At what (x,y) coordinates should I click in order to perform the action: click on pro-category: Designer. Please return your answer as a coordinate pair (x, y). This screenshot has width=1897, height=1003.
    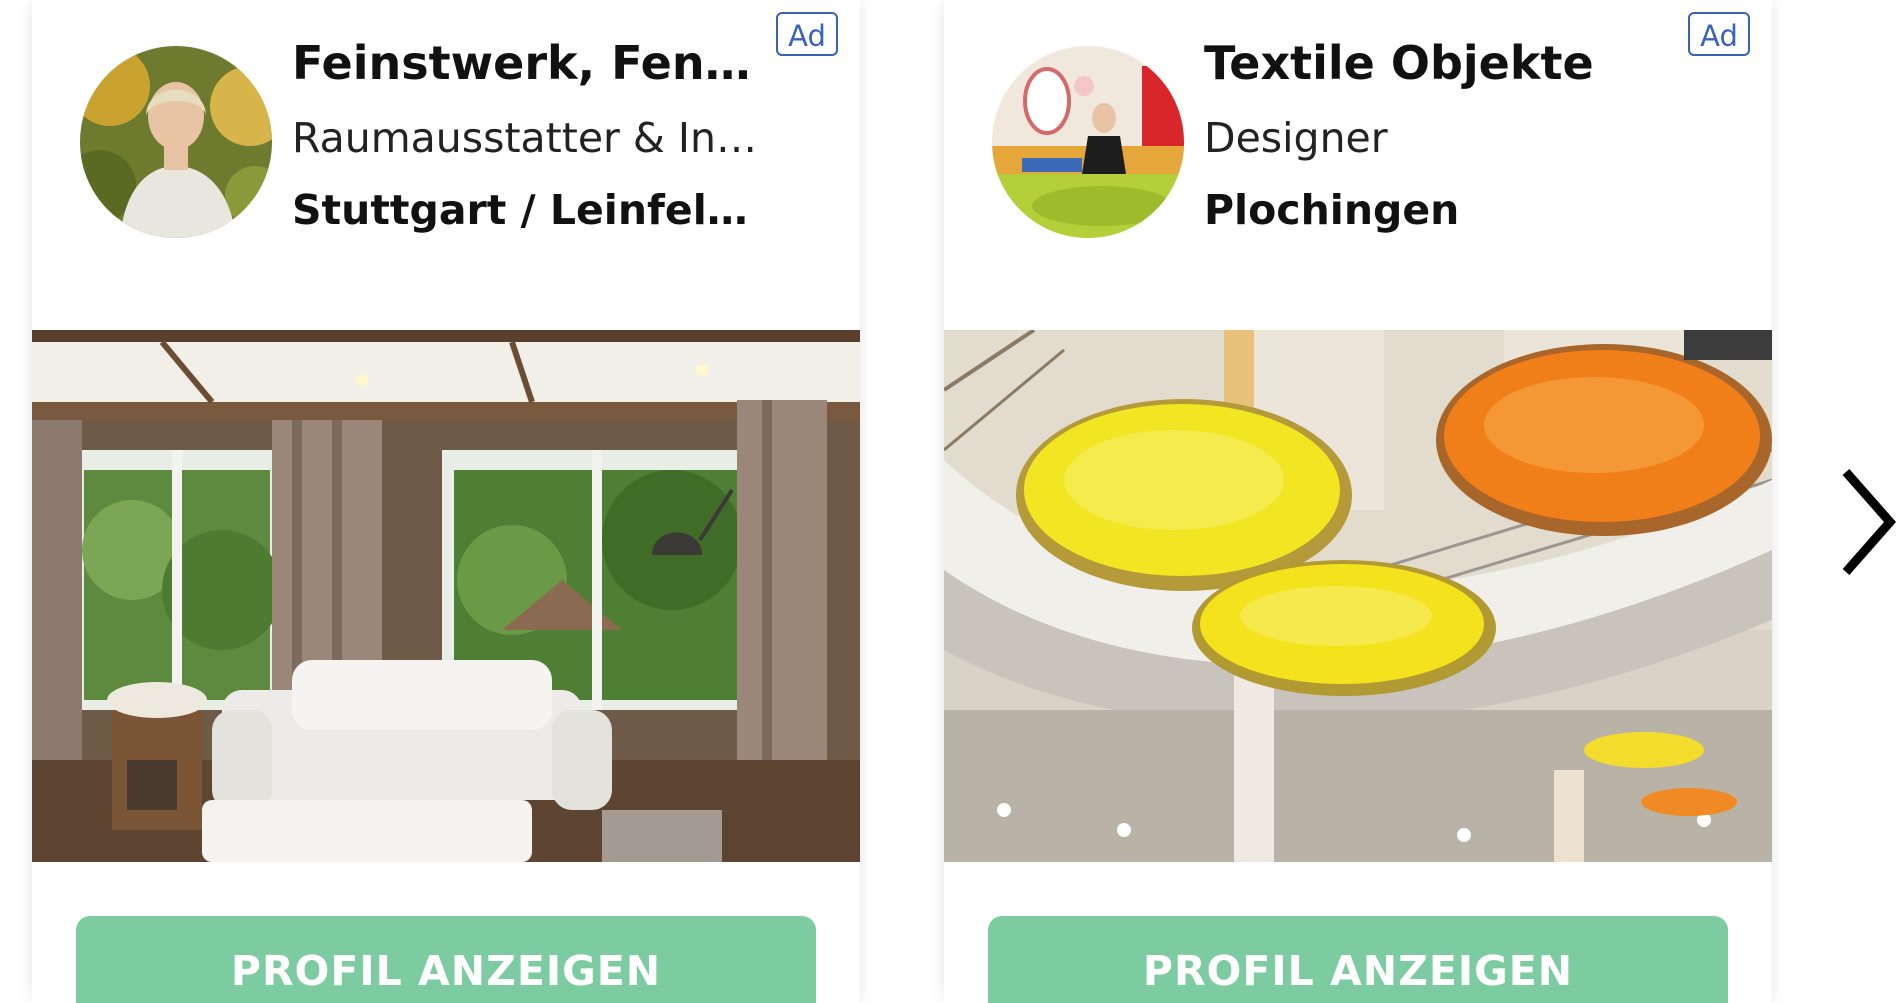
    Looking at the image, I should click on (1296, 138).